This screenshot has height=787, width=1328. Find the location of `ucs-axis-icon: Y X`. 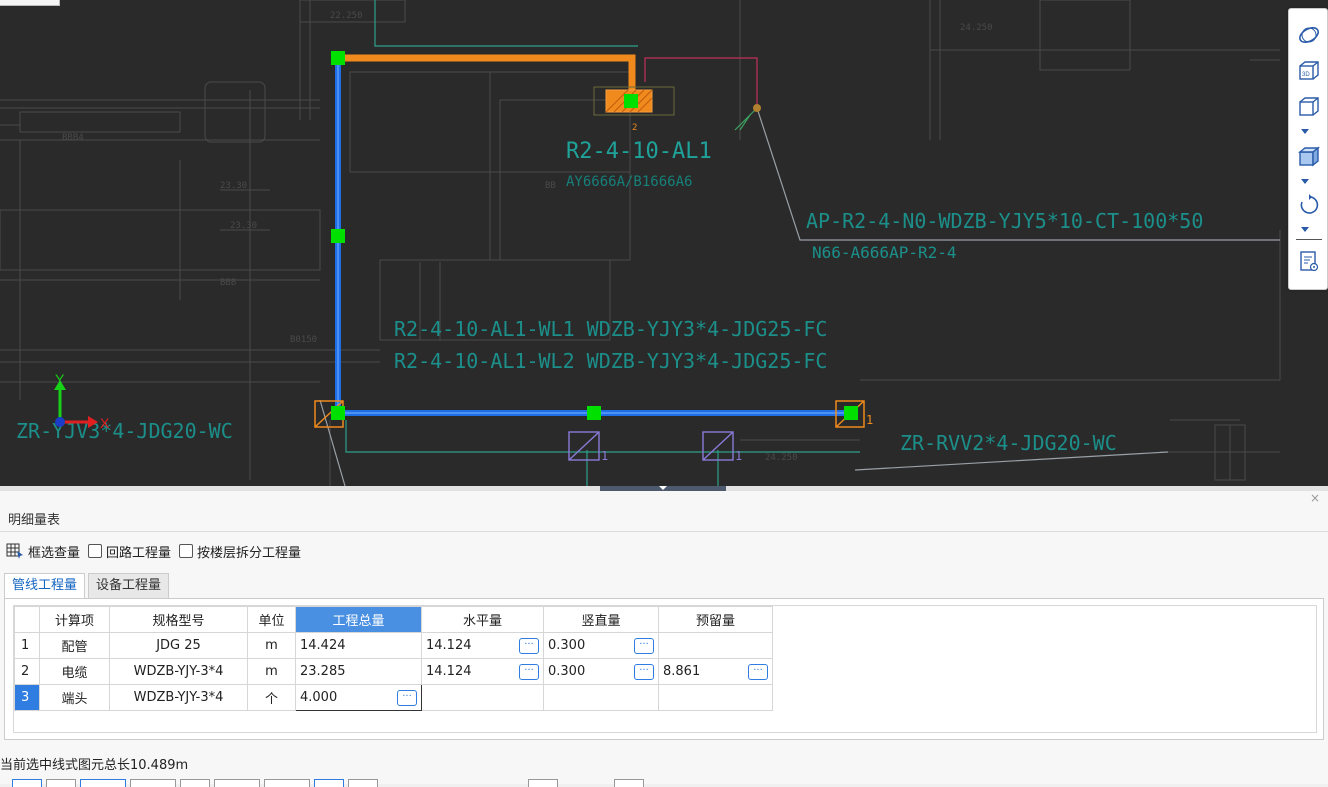

ucs-axis-icon: Y X is located at coordinates (82, 401).